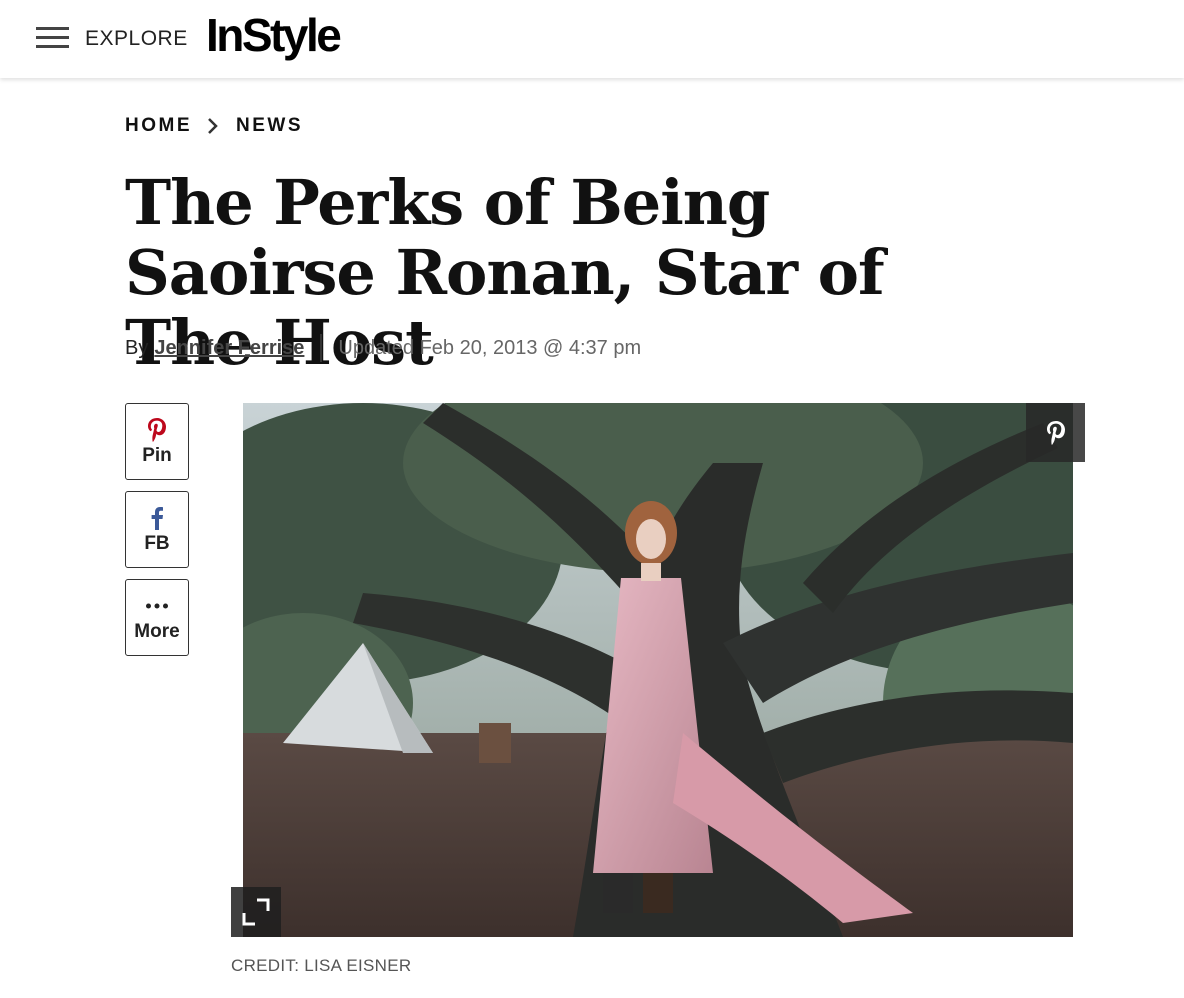  I want to click on explore-label: EXPLORE, so click(136, 39).